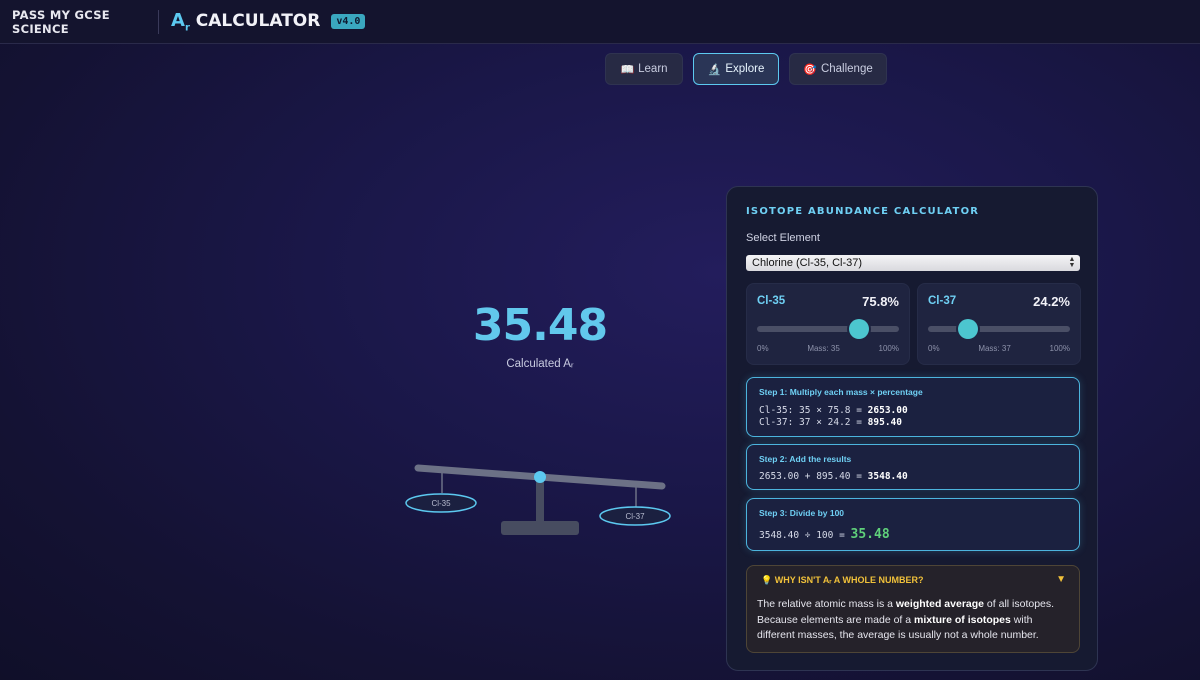  Describe the element at coordinates (942, 301) in the screenshot. I see `isotope-name: Cl-37` at that location.